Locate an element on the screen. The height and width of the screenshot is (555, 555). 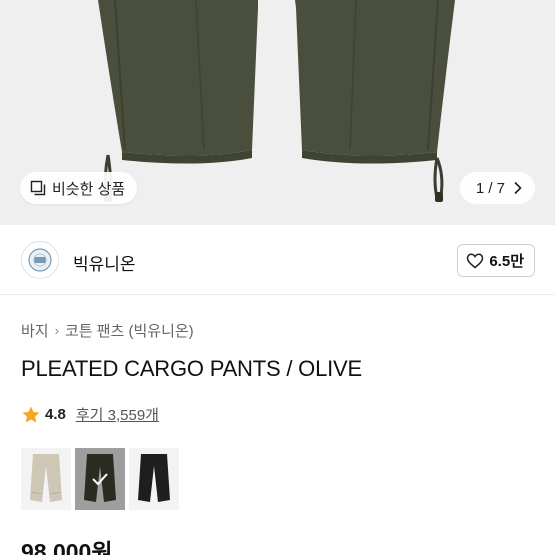
color-option-black is located at coordinates (154, 479).